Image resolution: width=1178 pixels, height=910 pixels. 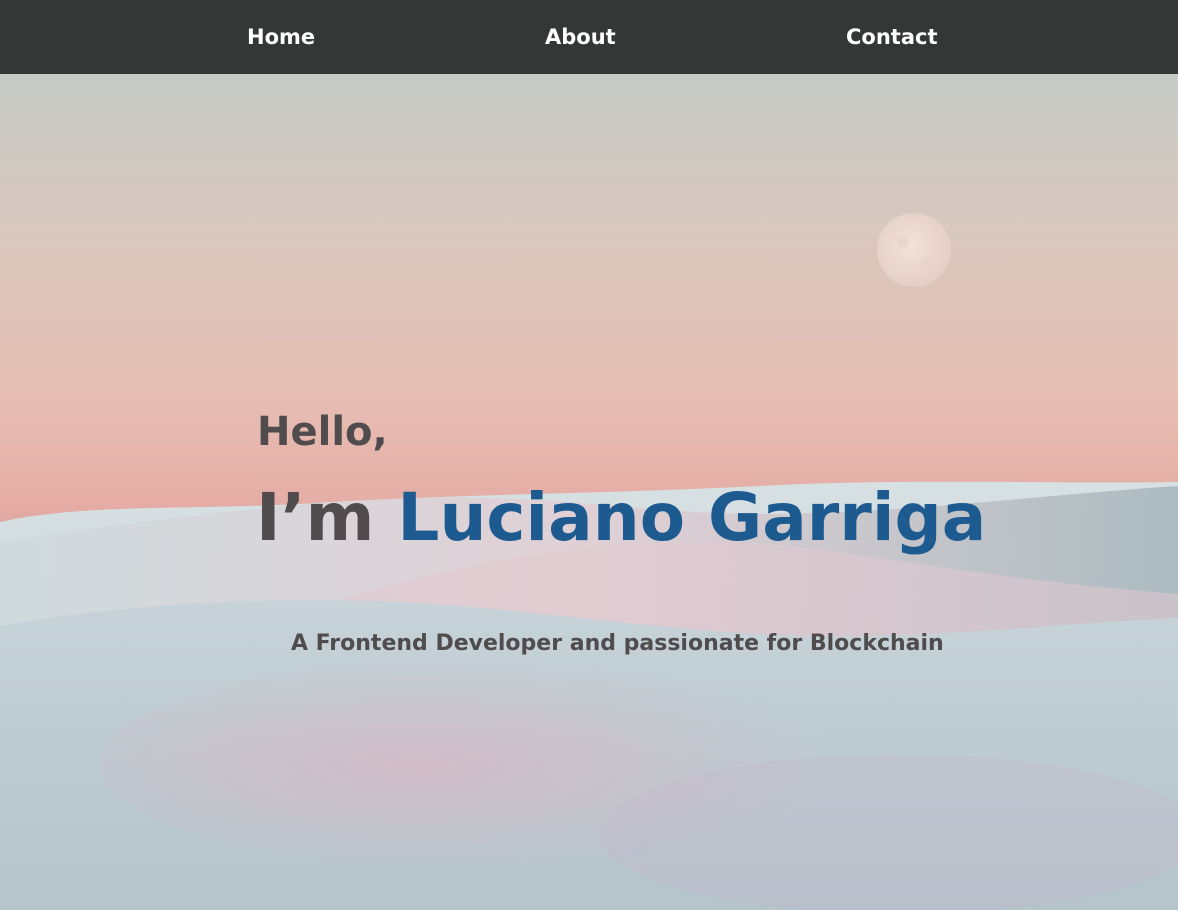 I want to click on hero-intro-prefix: I’m, so click(x=315, y=517).